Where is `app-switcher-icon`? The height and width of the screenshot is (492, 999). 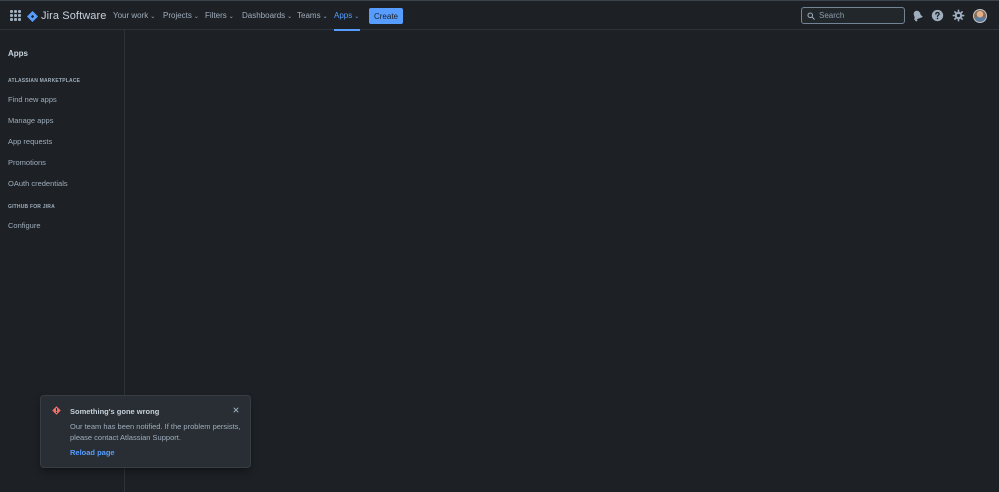
app-switcher-icon is located at coordinates (15, 15).